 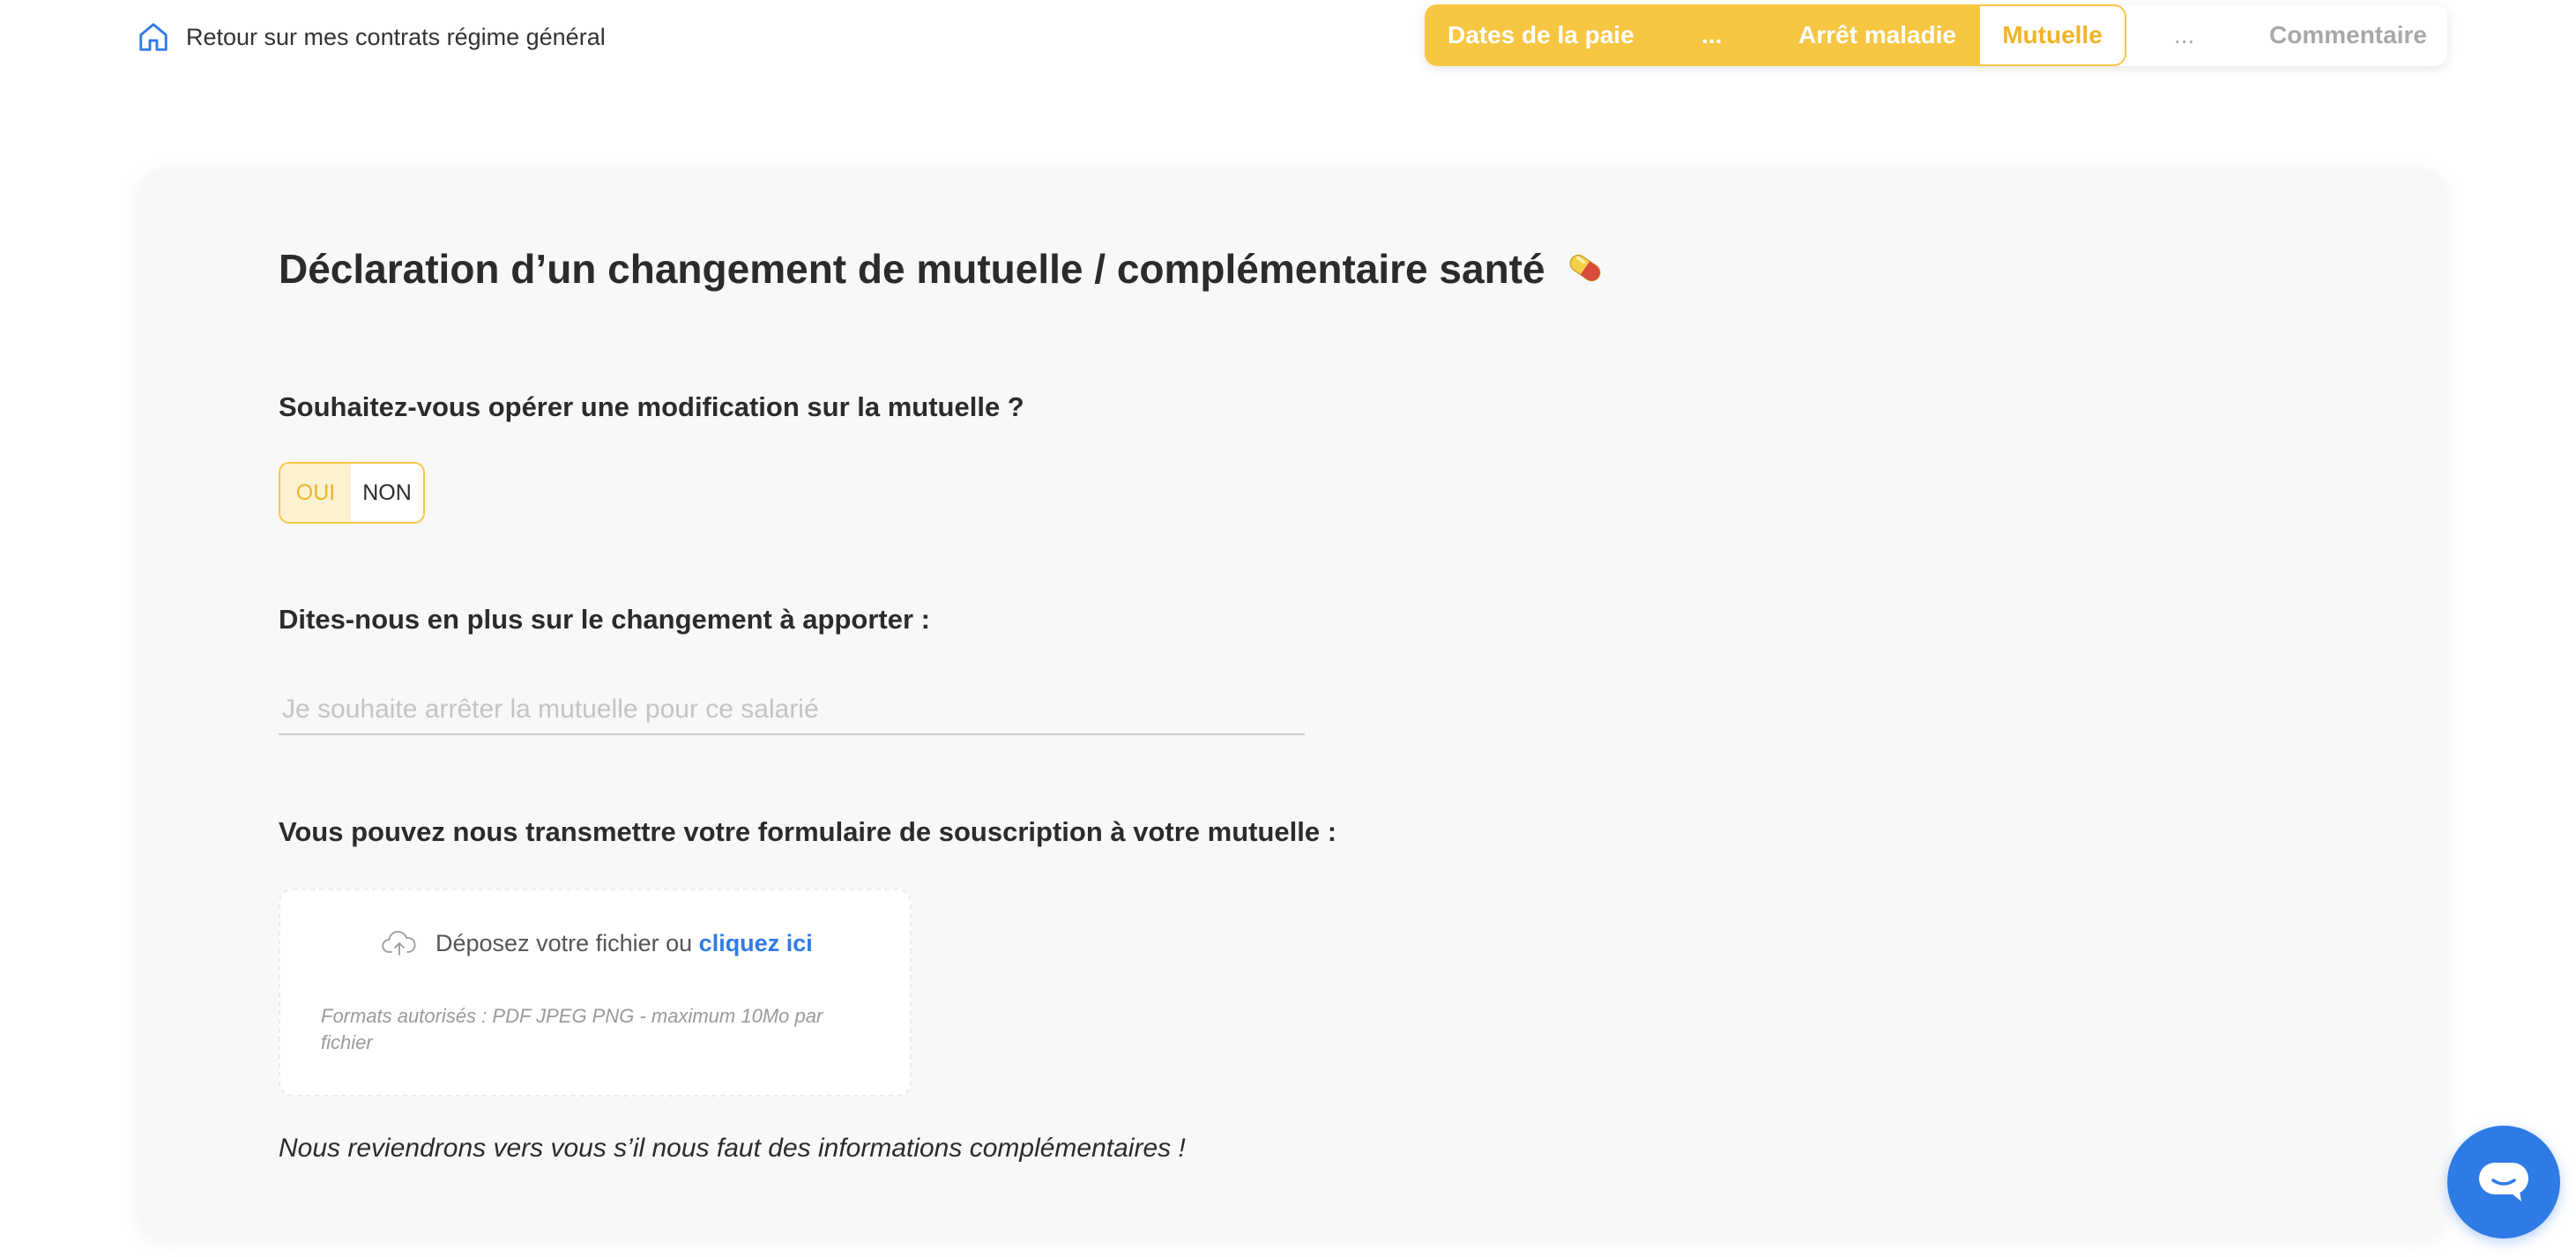 I want to click on home-icon, so click(x=153, y=37).